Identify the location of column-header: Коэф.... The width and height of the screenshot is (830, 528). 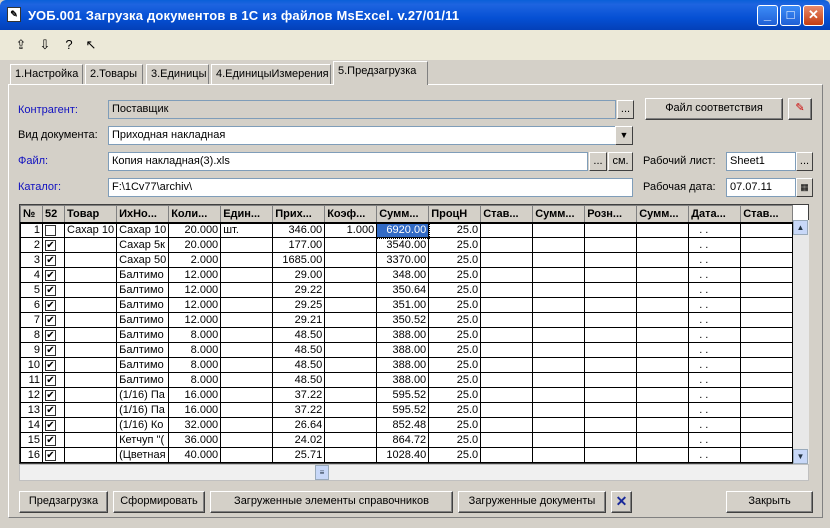
(351, 214).